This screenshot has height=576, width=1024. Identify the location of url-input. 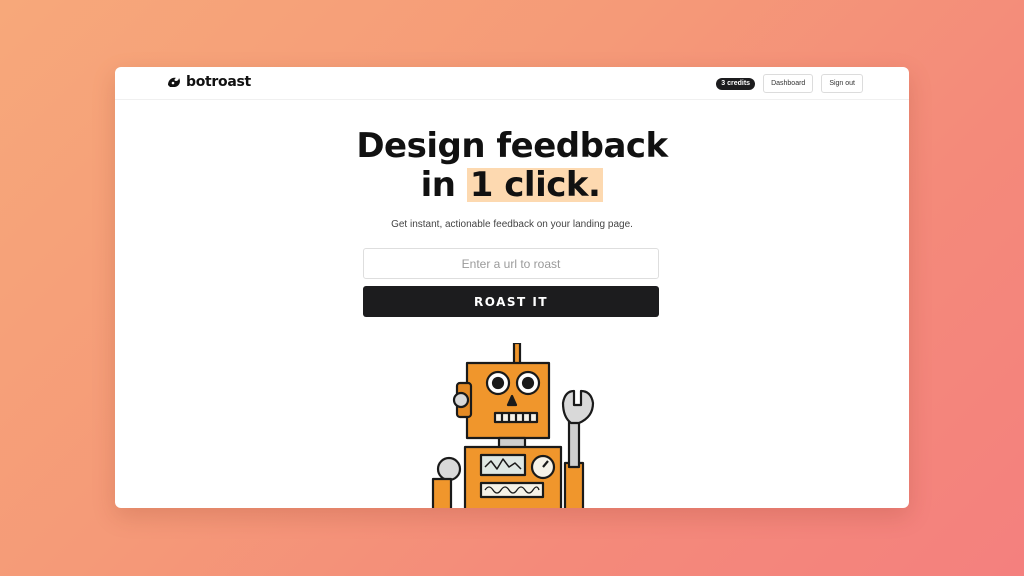
(511, 263).